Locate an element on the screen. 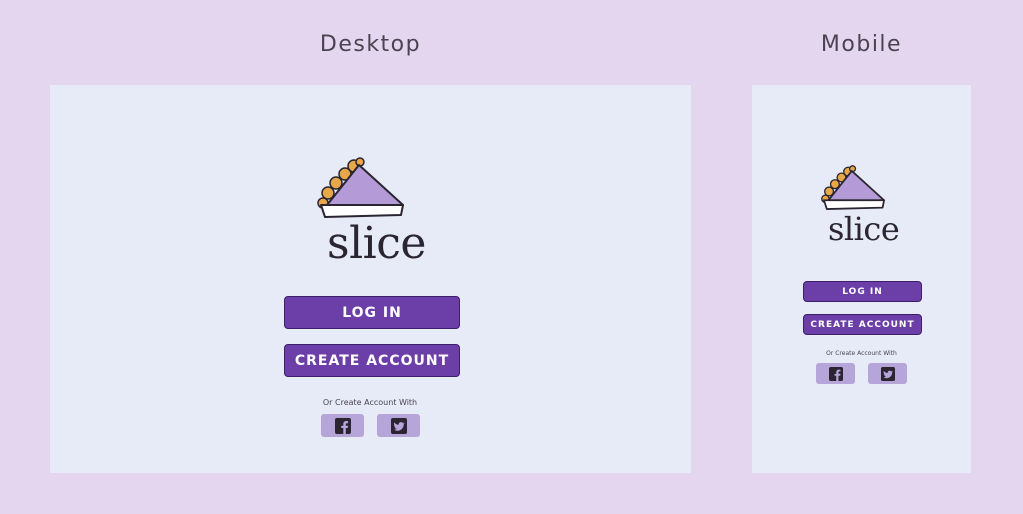 This screenshot has width=1023, height=514. desktop-heading: Desktop is located at coordinates (370, 44).